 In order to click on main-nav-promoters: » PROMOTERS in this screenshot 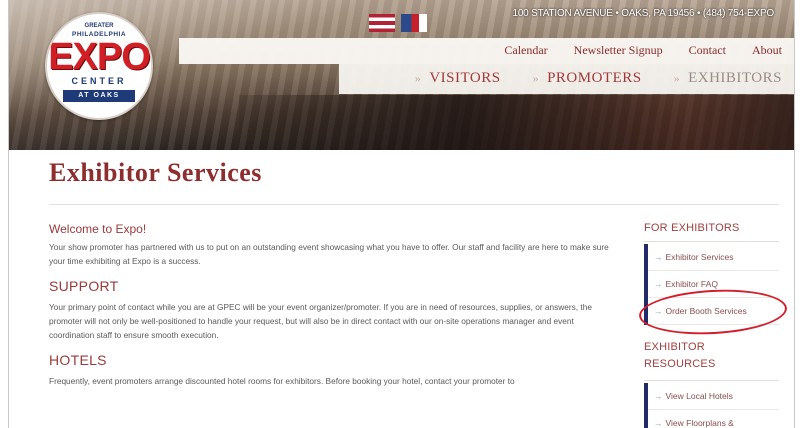, I will do `click(587, 78)`.